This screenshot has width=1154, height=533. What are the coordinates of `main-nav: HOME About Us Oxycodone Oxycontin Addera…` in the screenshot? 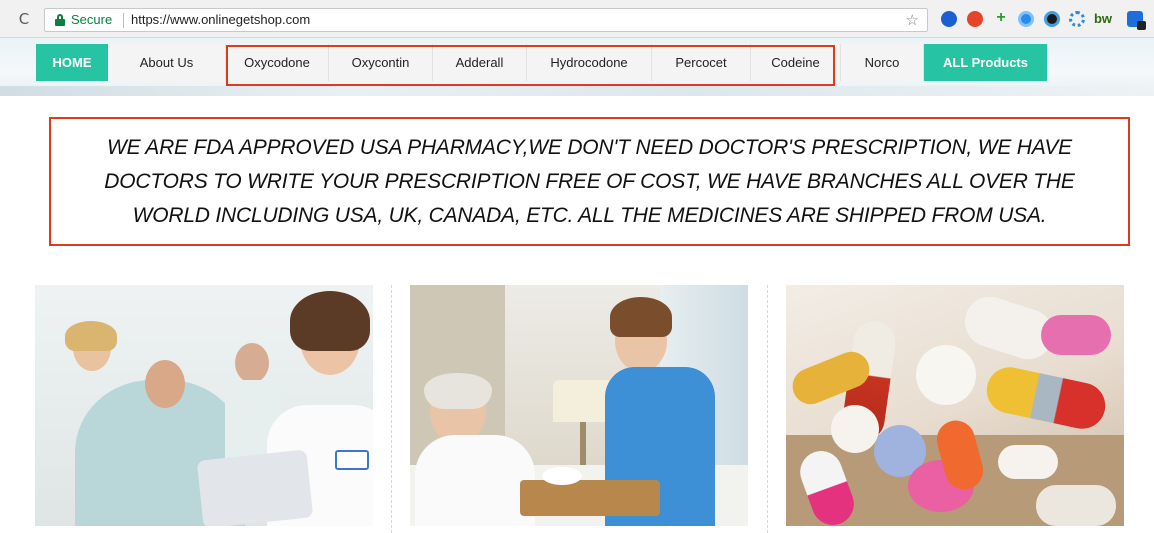 It's located at (542, 62).